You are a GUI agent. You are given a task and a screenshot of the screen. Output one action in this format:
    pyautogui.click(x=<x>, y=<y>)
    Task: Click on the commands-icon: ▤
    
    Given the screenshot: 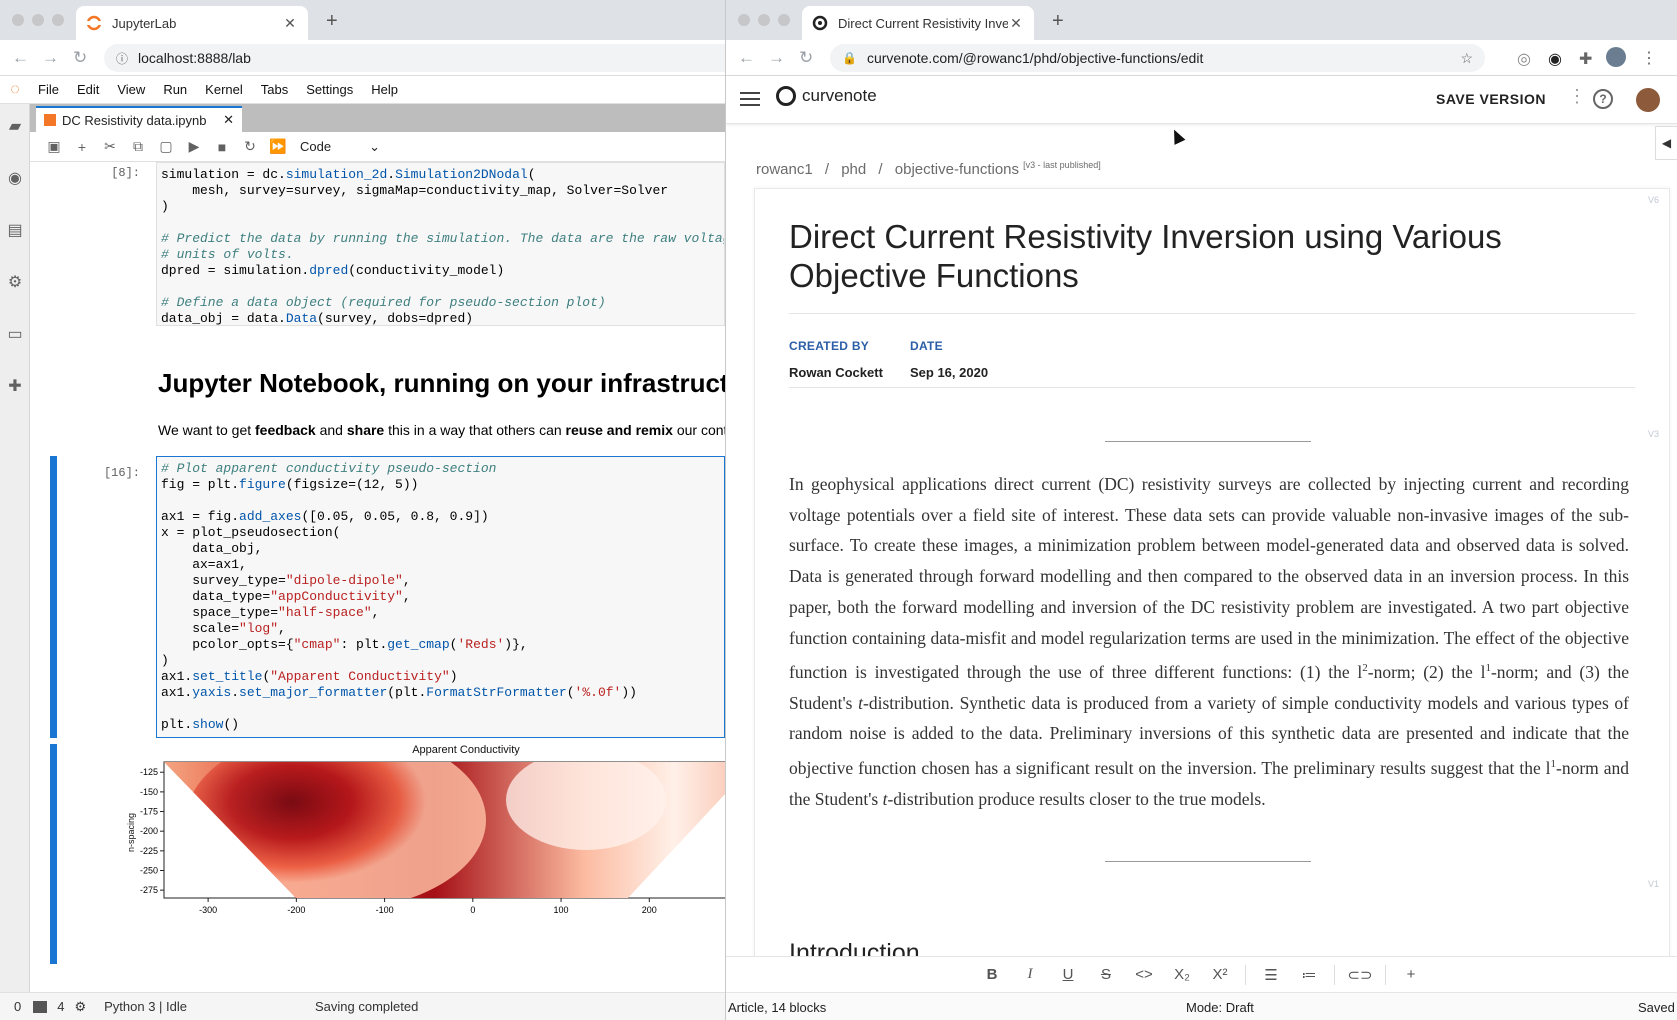 What is the action you would take?
    pyautogui.click(x=15, y=231)
    